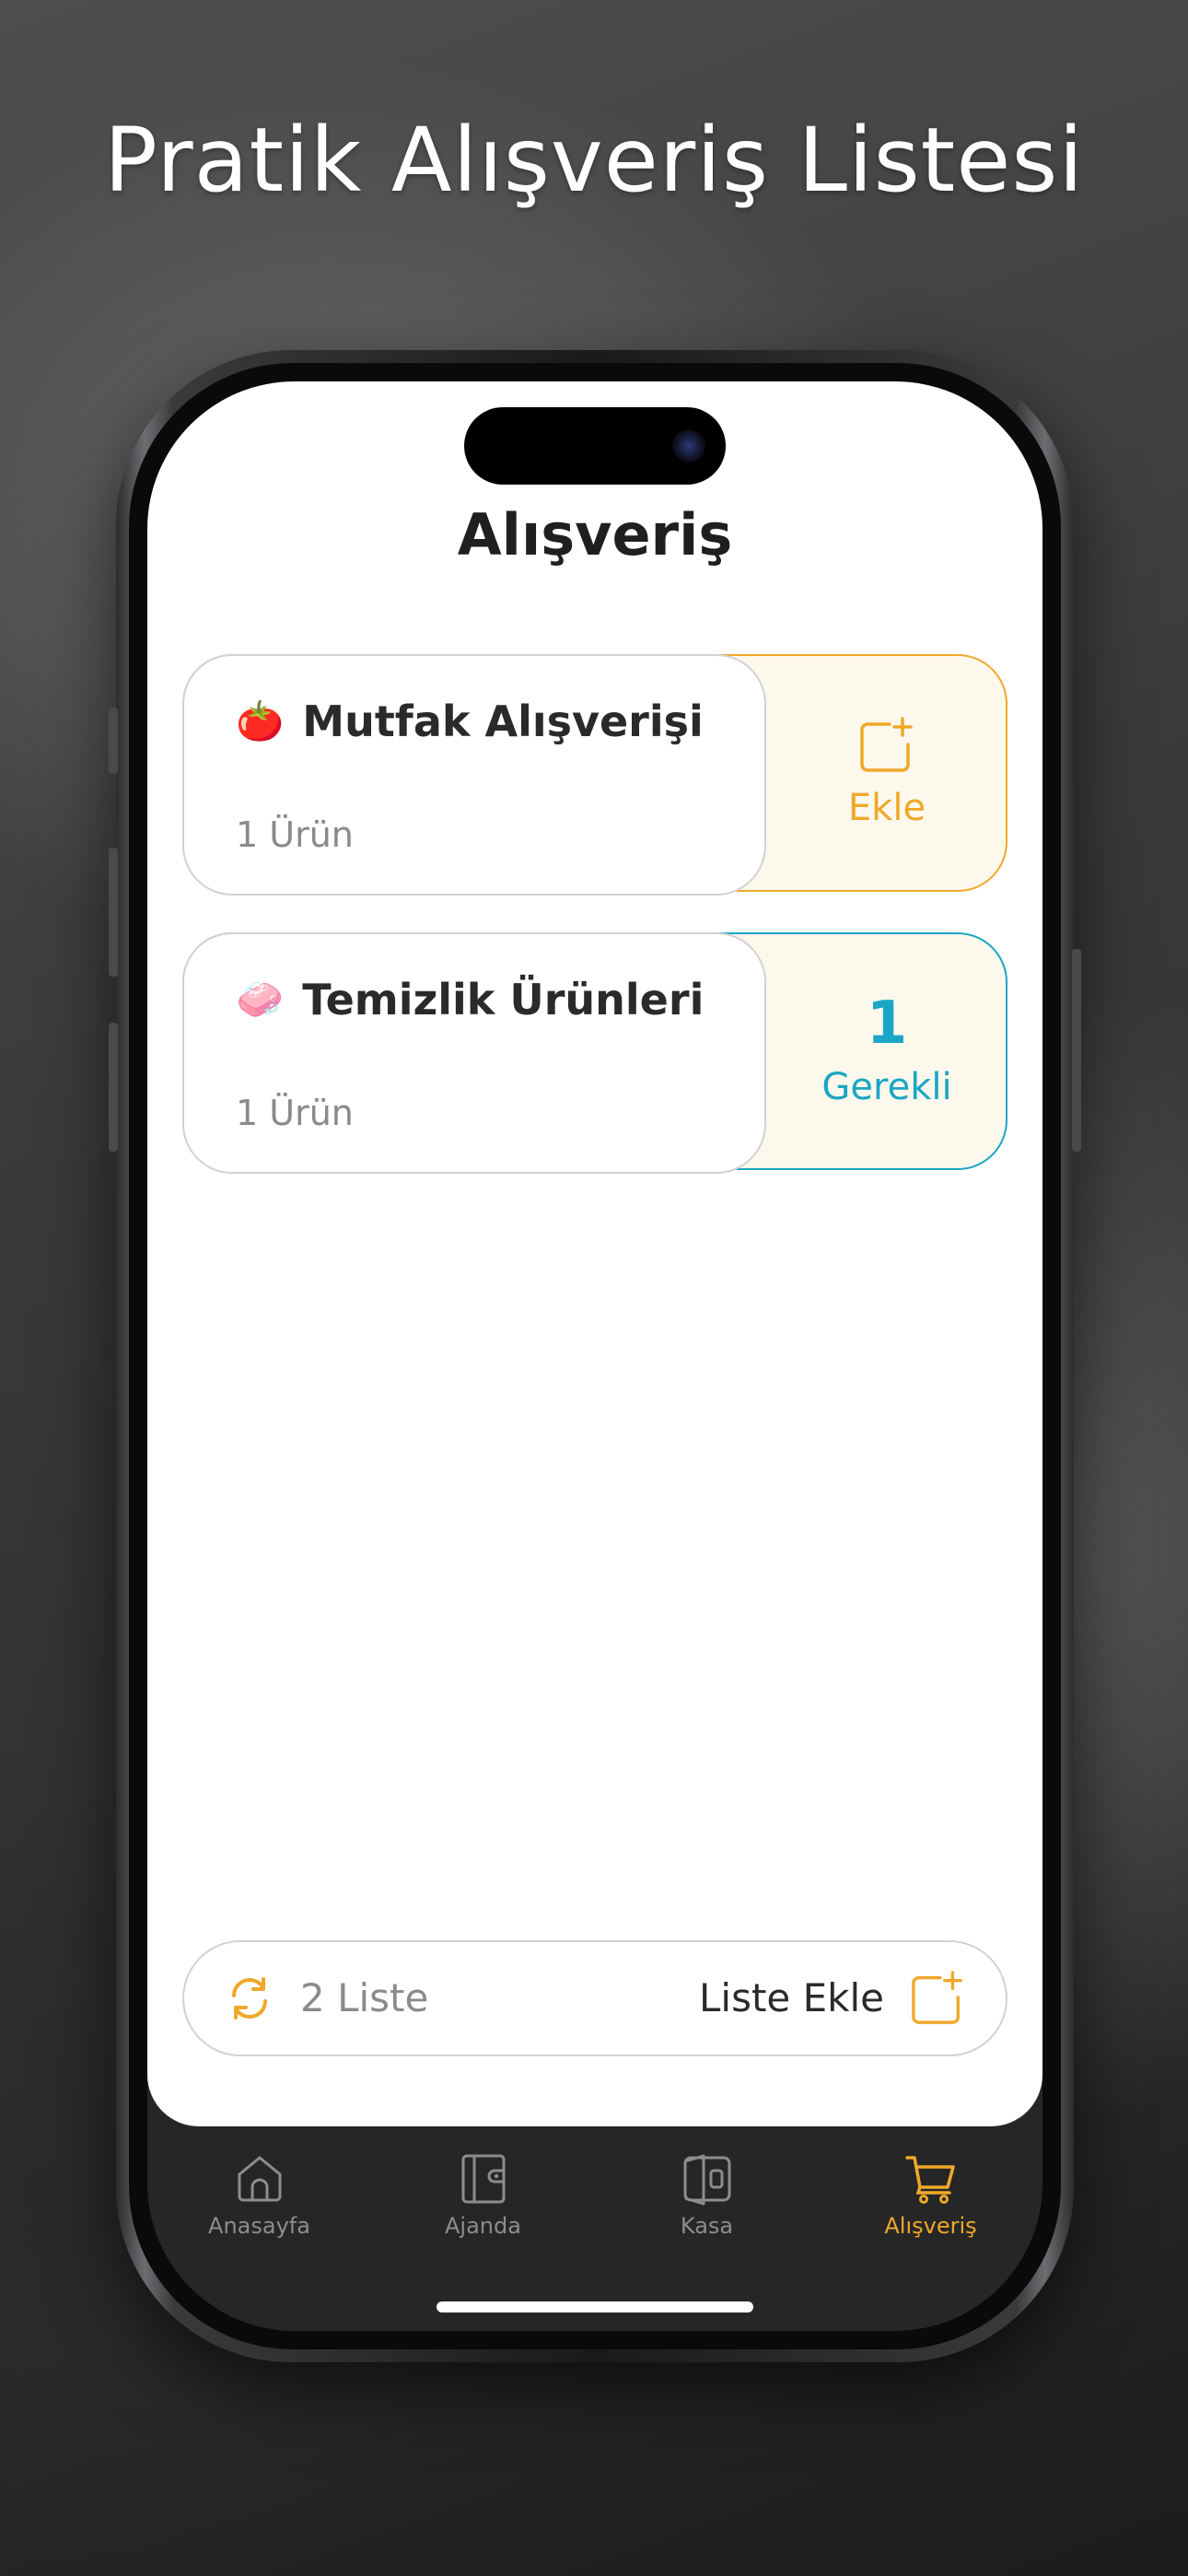  Describe the element at coordinates (595, 534) in the screenshot. I see `page-title: Alışveriş` at that location.